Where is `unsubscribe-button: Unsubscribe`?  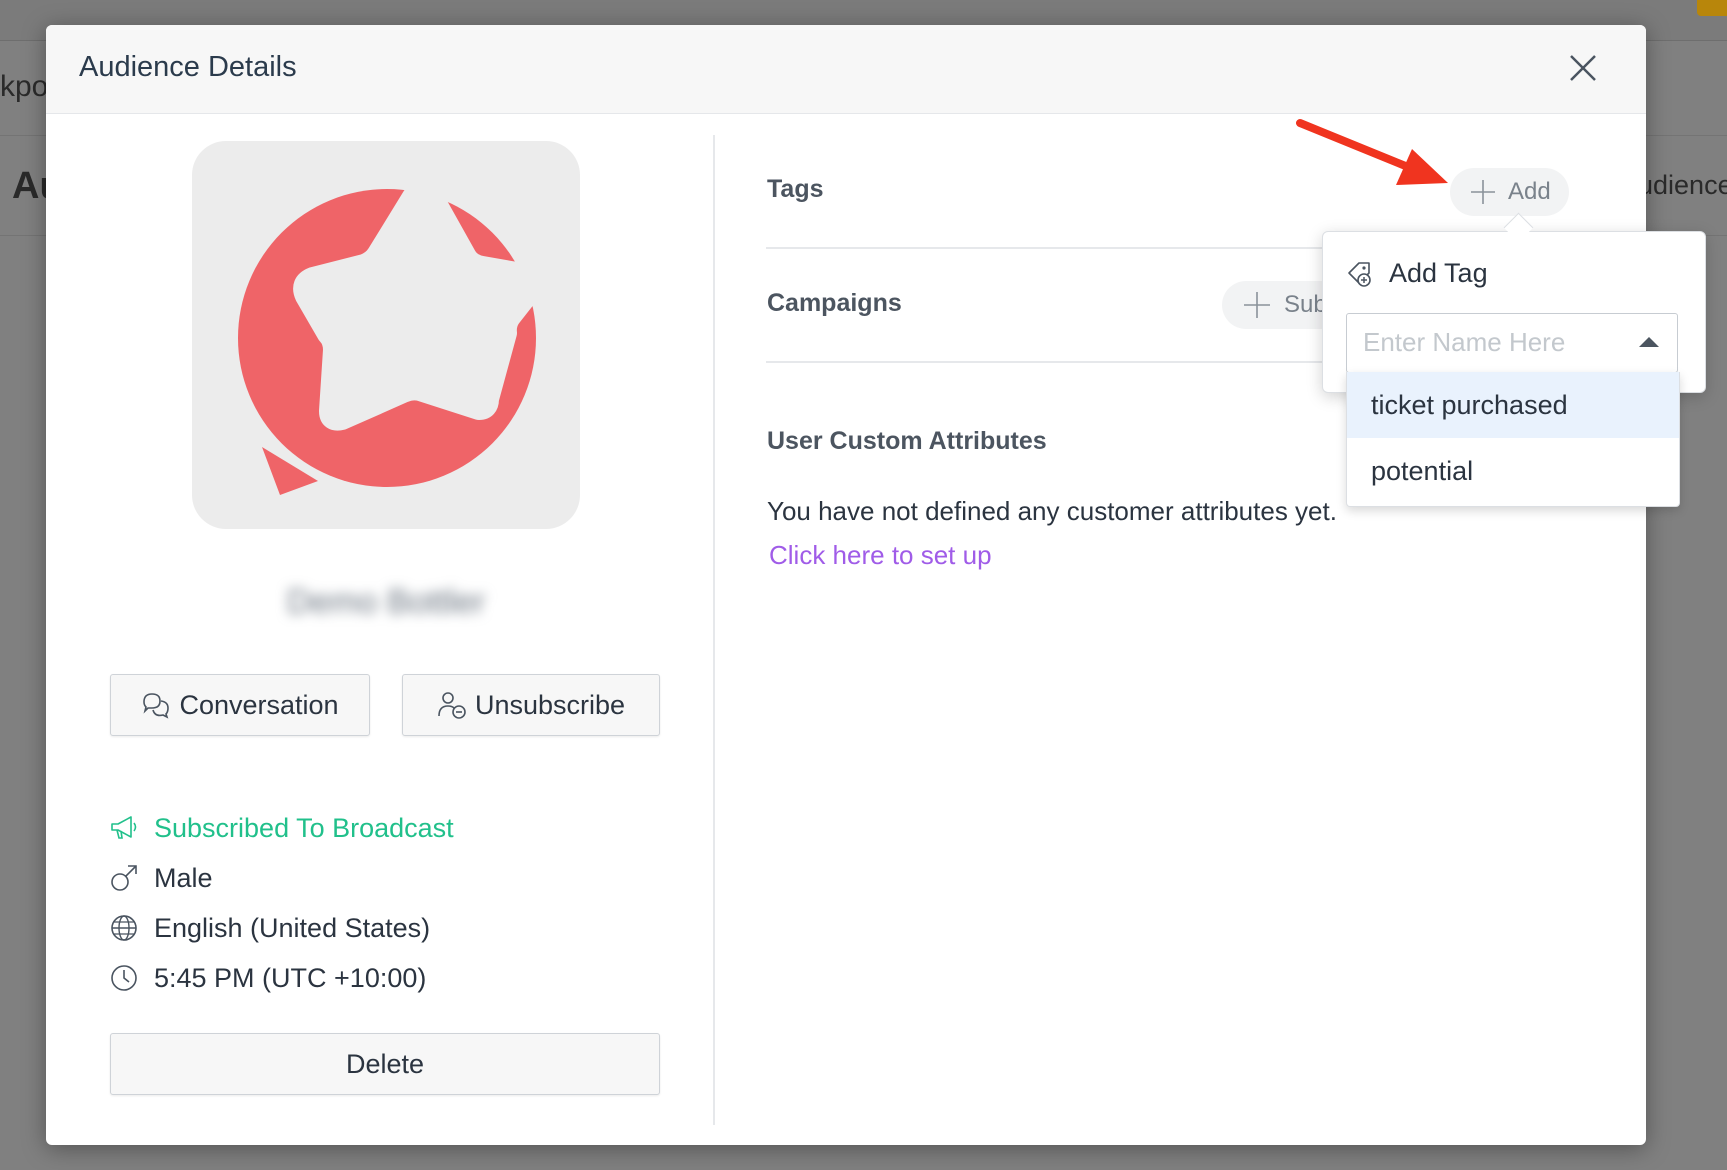 unsubscribe-button: Unsubscribe is located at coordinates (531, 705).